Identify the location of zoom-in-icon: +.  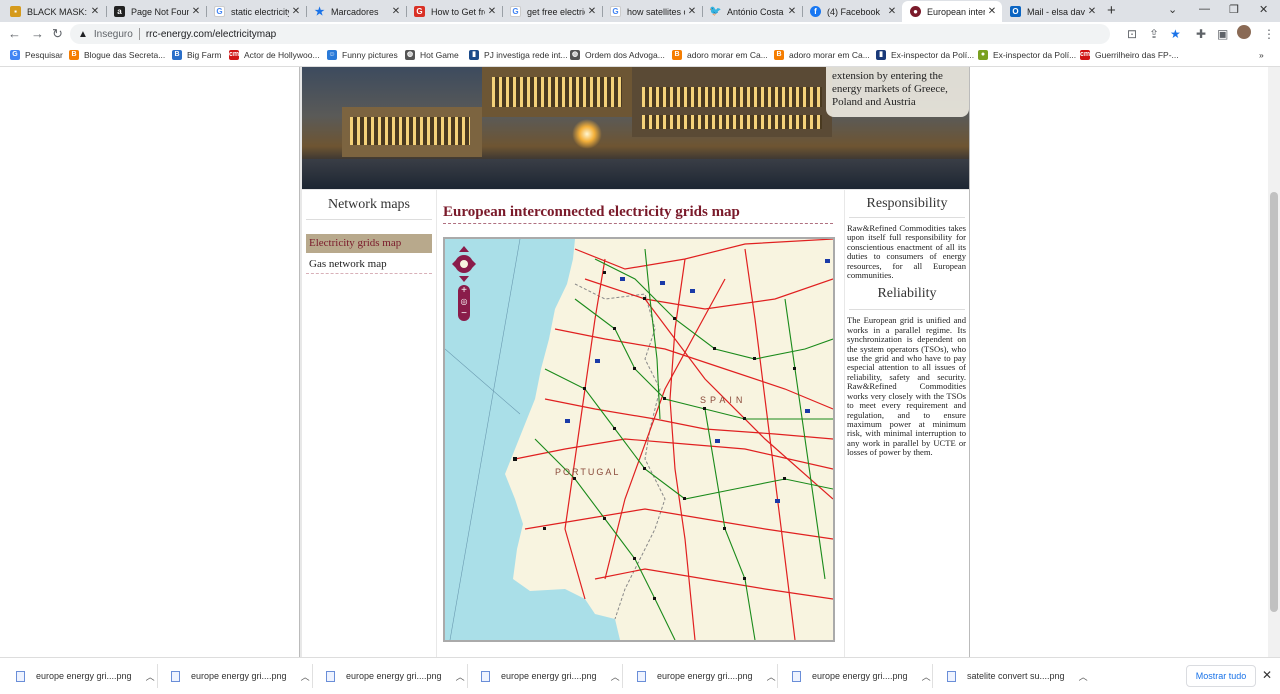
(464, 290).